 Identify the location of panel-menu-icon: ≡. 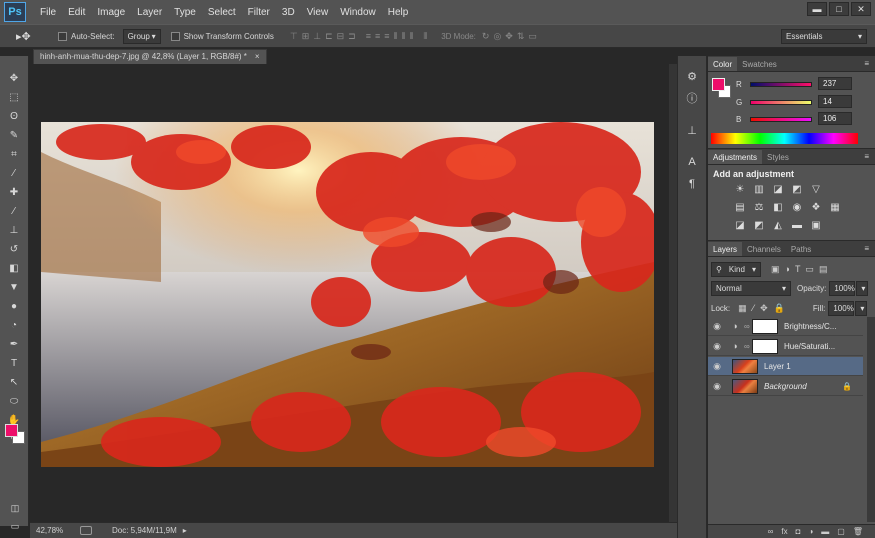
(866, 63).